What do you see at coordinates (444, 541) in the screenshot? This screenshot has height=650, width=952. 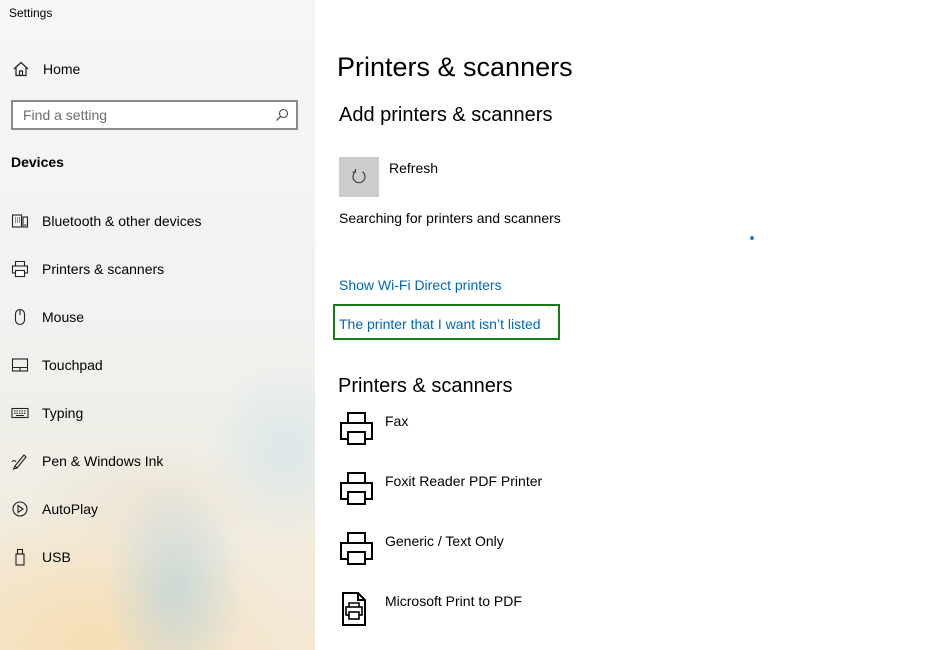 I see `printer-label: Generic / Text Only` at bounding box center [444, 541].